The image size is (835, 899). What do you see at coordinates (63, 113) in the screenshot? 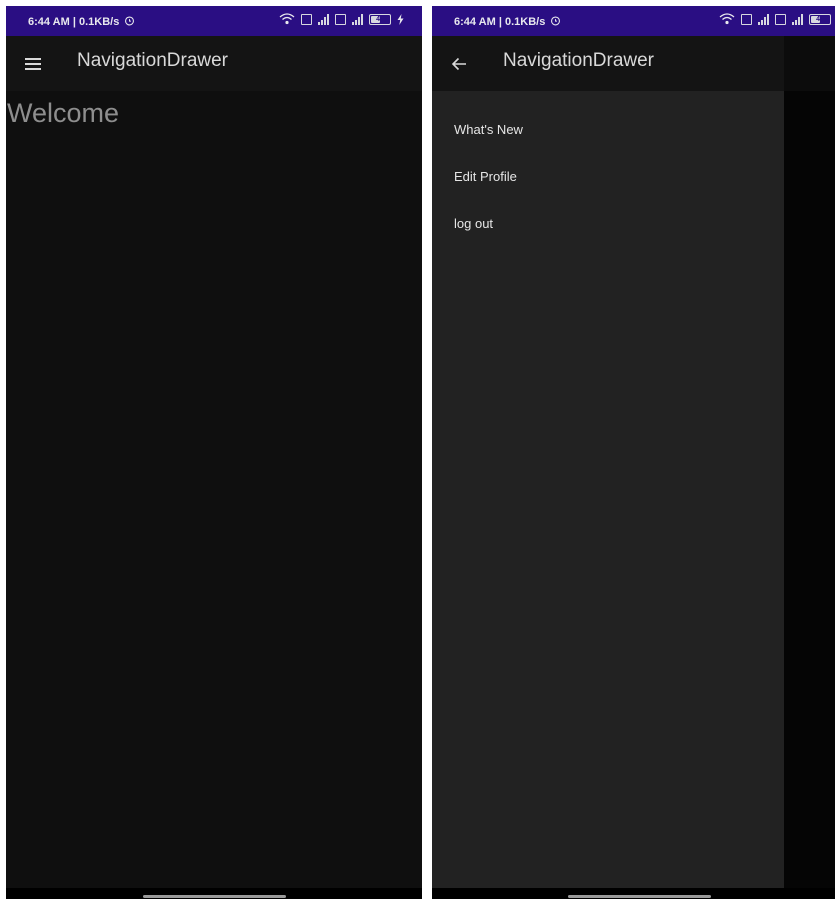
I see `welcome-text: Welcome` at bounding box center [63, 113].